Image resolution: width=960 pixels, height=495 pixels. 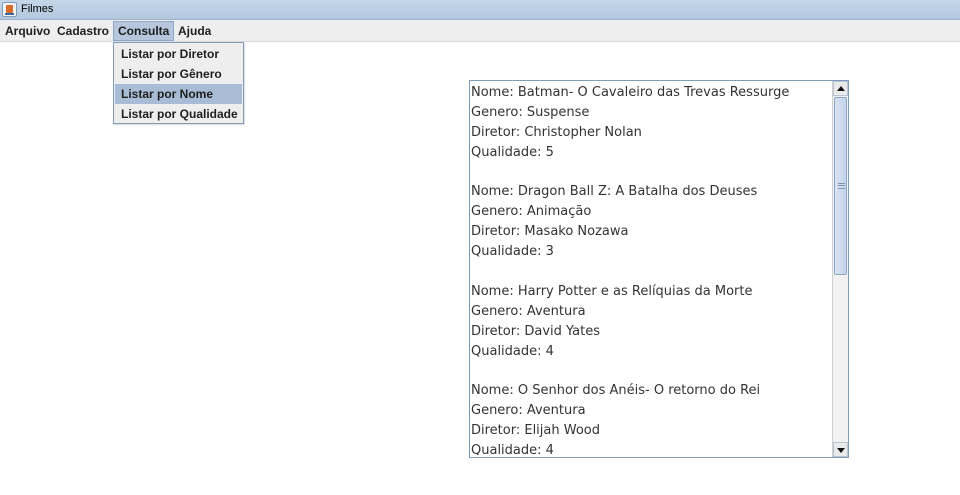 I want to click on menu-cadastro: Cadastro, so click(x=83, y=31).